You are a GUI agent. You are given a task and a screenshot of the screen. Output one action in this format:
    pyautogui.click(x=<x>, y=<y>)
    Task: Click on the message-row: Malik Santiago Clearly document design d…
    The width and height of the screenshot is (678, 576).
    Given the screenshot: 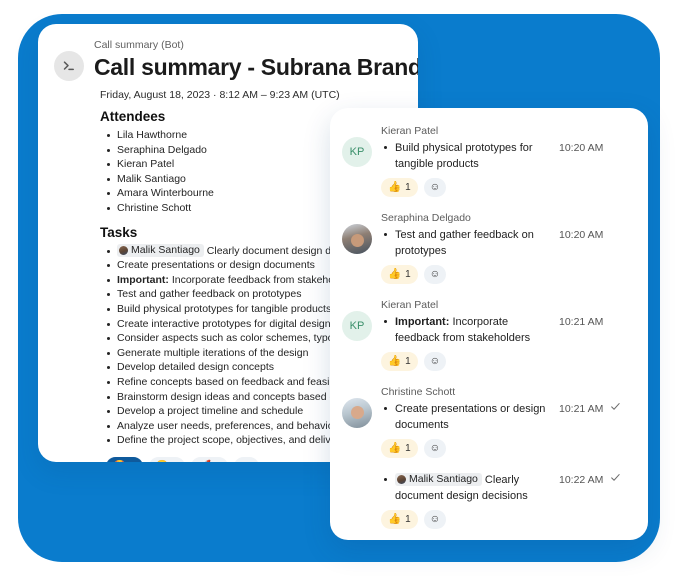 What is the action you would take?
    pyautogui.click(x=507, y=488)
    